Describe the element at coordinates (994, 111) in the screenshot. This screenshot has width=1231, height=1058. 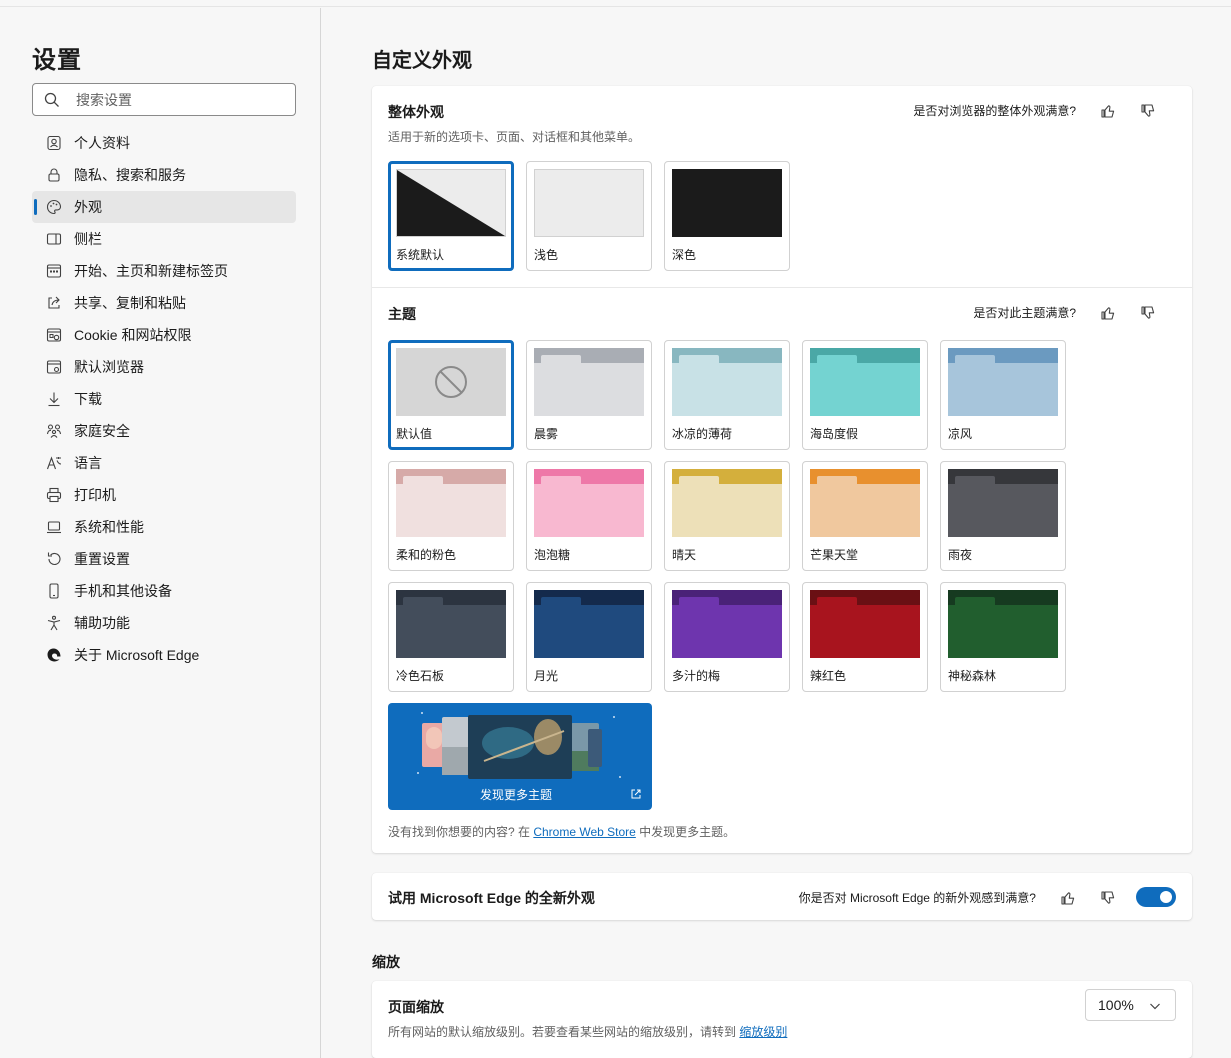
I see `overall-feedback-text: 是否对浏览器的整体外观满意?` at that location.